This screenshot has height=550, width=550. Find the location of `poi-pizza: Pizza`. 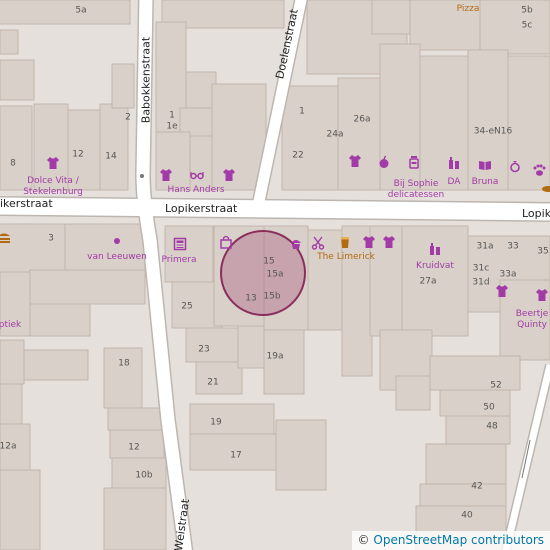

poi-pizza: Pizza is located at coordinates (468, 9).